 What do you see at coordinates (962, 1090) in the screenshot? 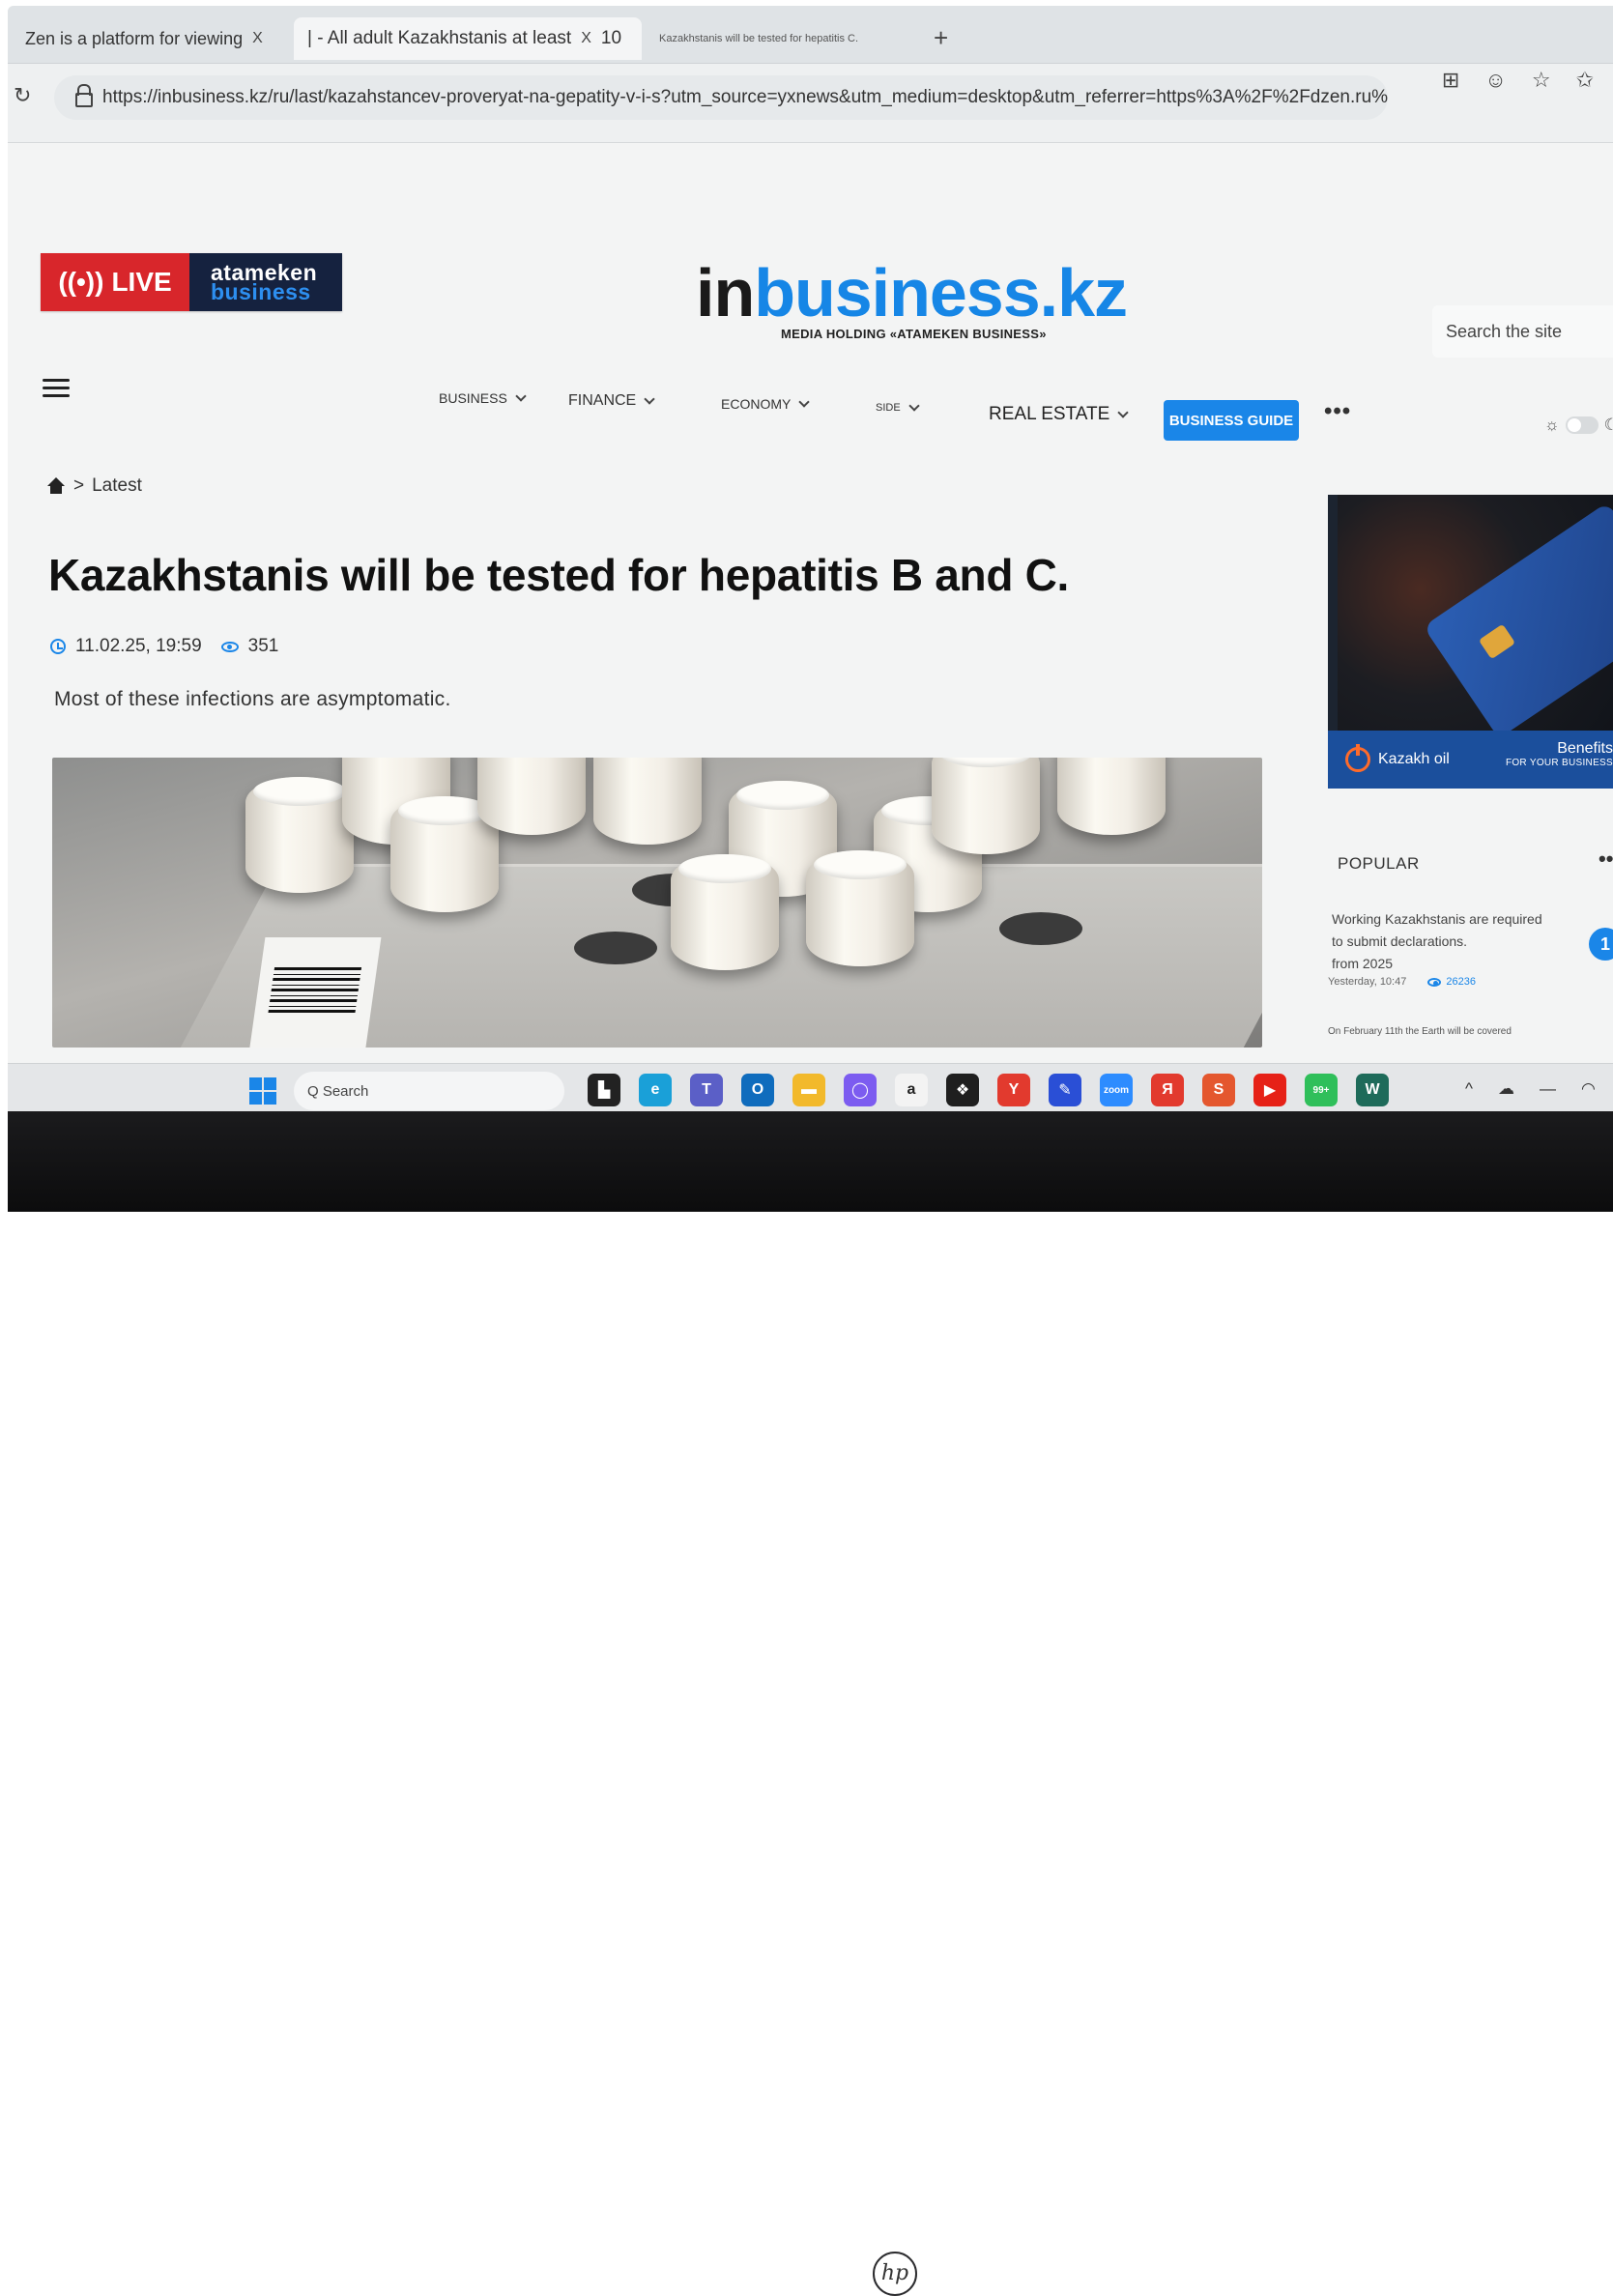
I see `dropbox-icon: ❖` at bounding box center [962, 1090].